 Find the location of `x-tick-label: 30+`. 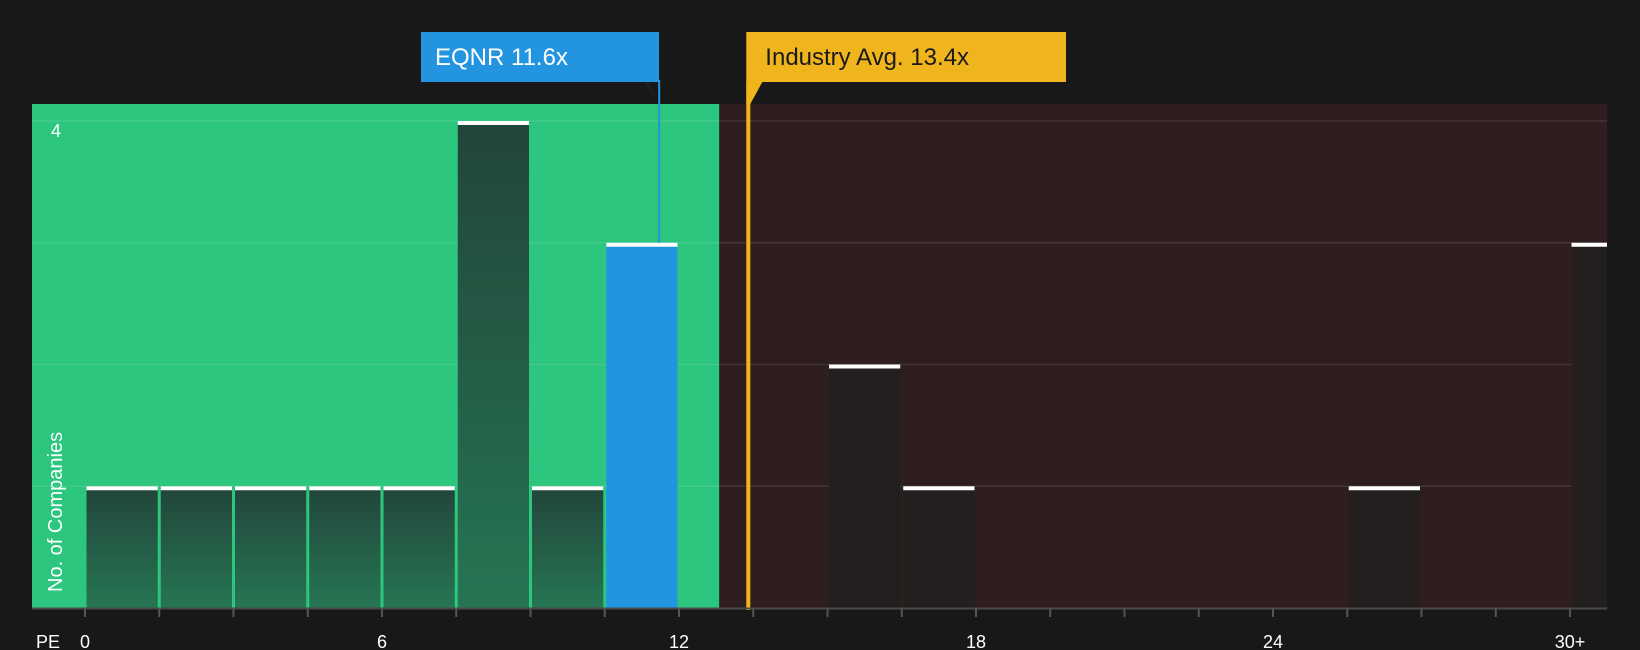

x-tick-label: 30+ is located at coordinates (1570, 641).